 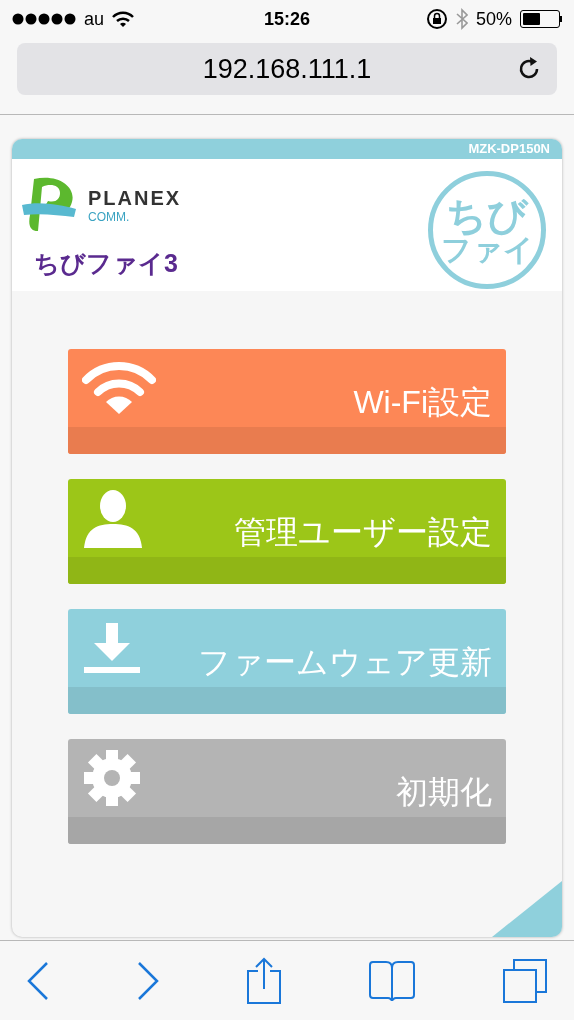 I want to click on menu-button: 初期化, so click(x=287, y=791).